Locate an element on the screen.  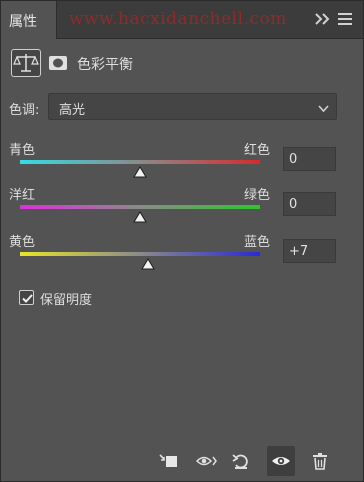
color-balance-icon is located at coordinates (26, 63).